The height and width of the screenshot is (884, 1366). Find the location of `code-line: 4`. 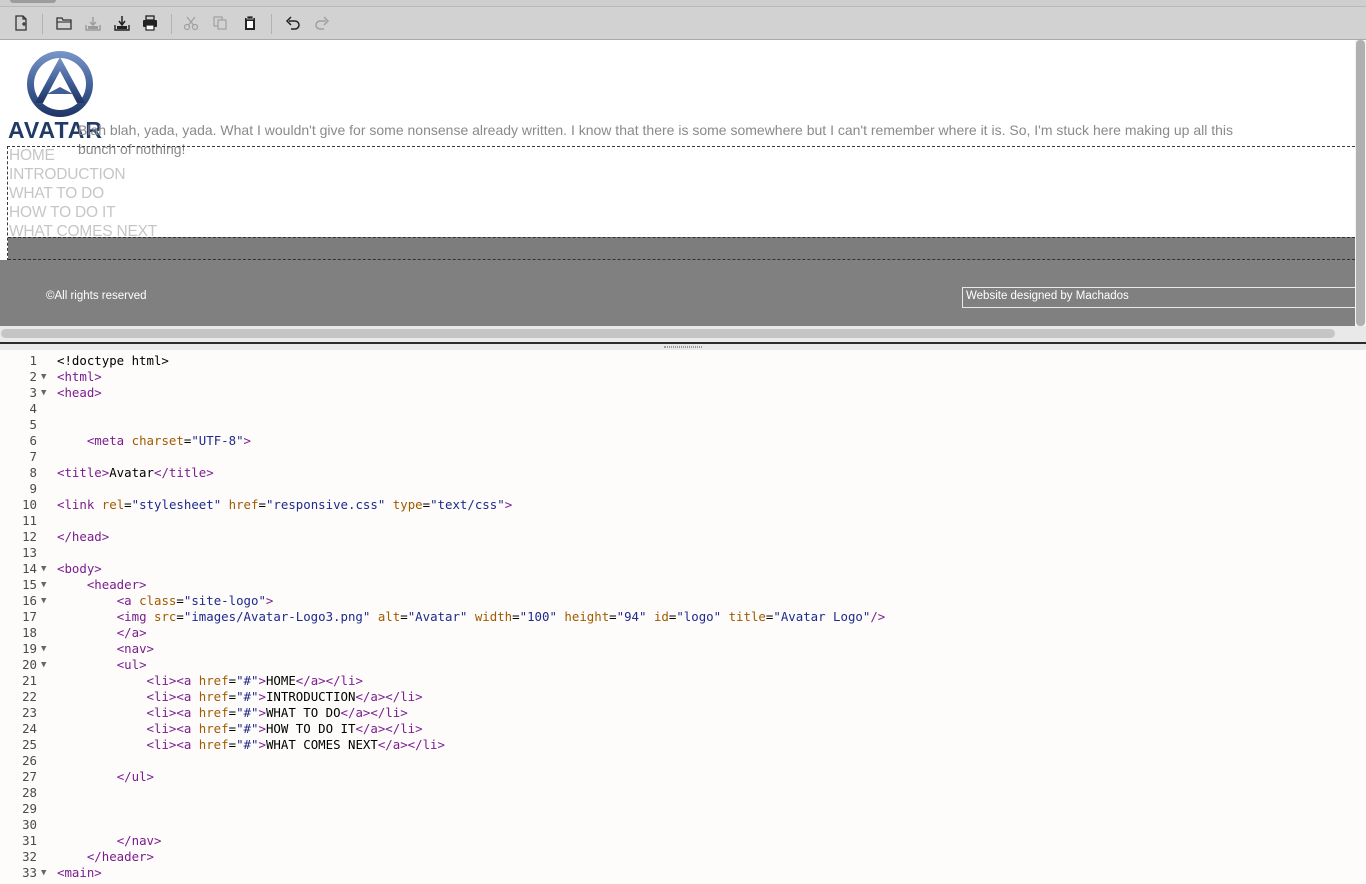

code-line: 4 is located at coordinates (683, 409).